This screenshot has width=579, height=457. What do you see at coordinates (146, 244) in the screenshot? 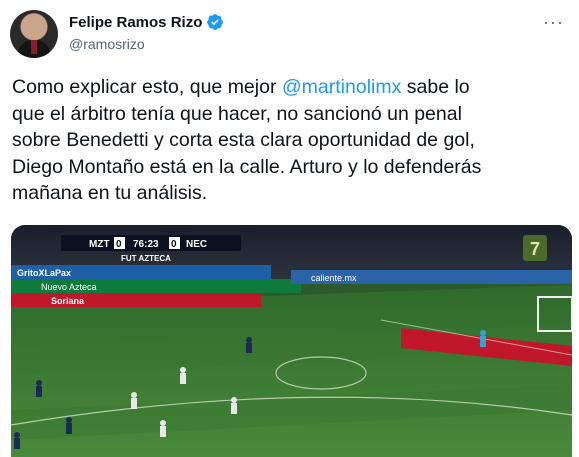
I see `match-clock: 76:23` at bounding box center [146, 244].